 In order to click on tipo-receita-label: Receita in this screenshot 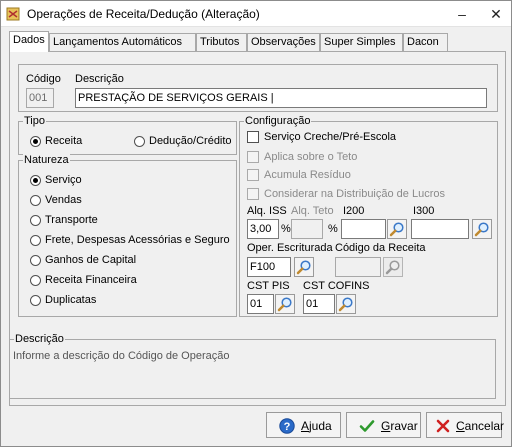, I will do `click(63, 141)`.